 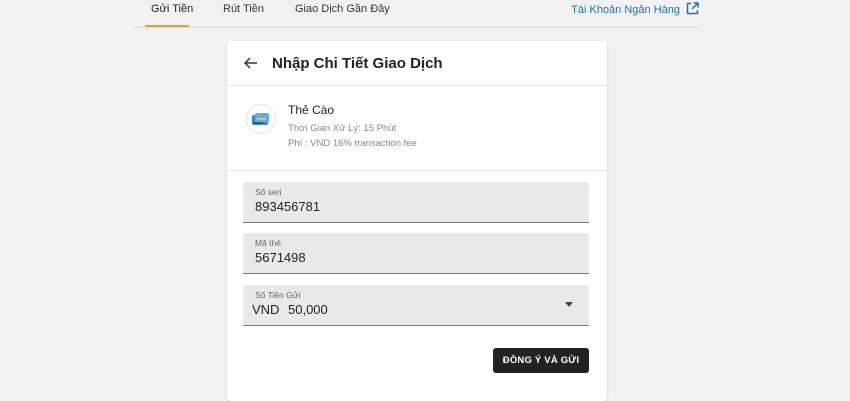 I want to click on arrow-left-icon, so click(x=250, y=63).